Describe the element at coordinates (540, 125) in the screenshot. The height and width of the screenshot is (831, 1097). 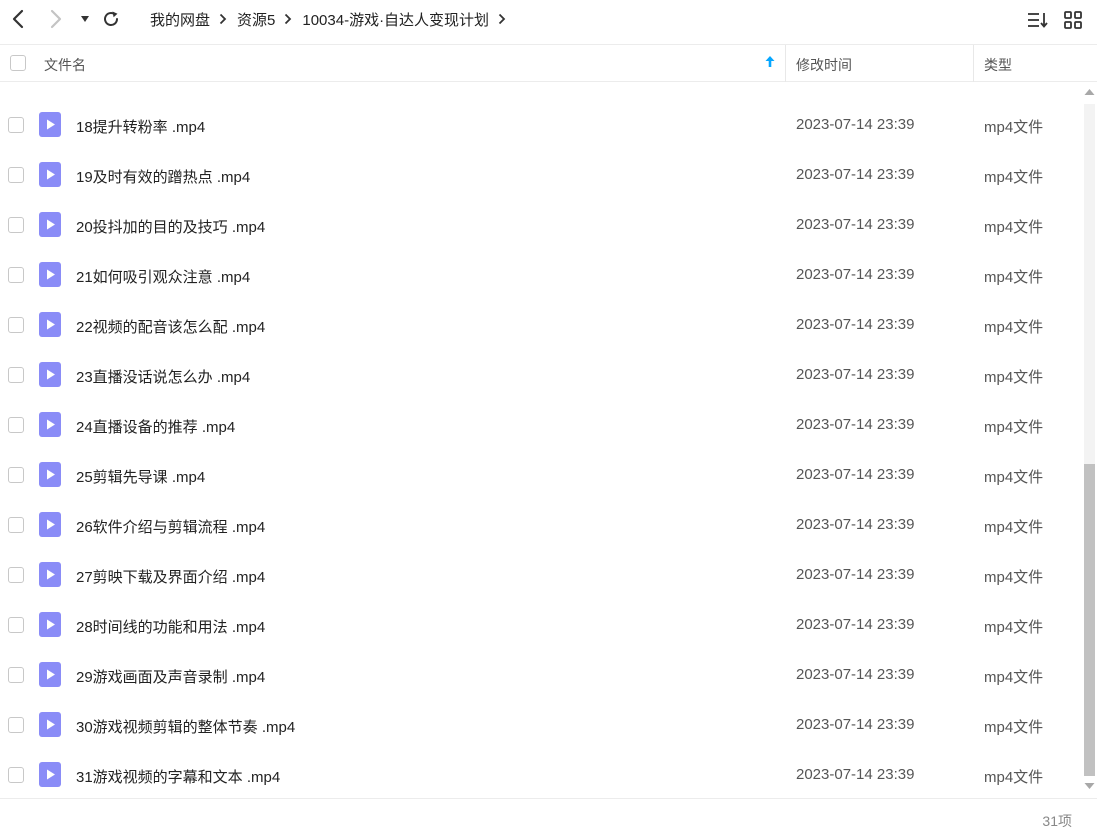
I see `table-row: 18提升转粉率 .mp4 2023-07-14 23:39 mp4文件` at that location.